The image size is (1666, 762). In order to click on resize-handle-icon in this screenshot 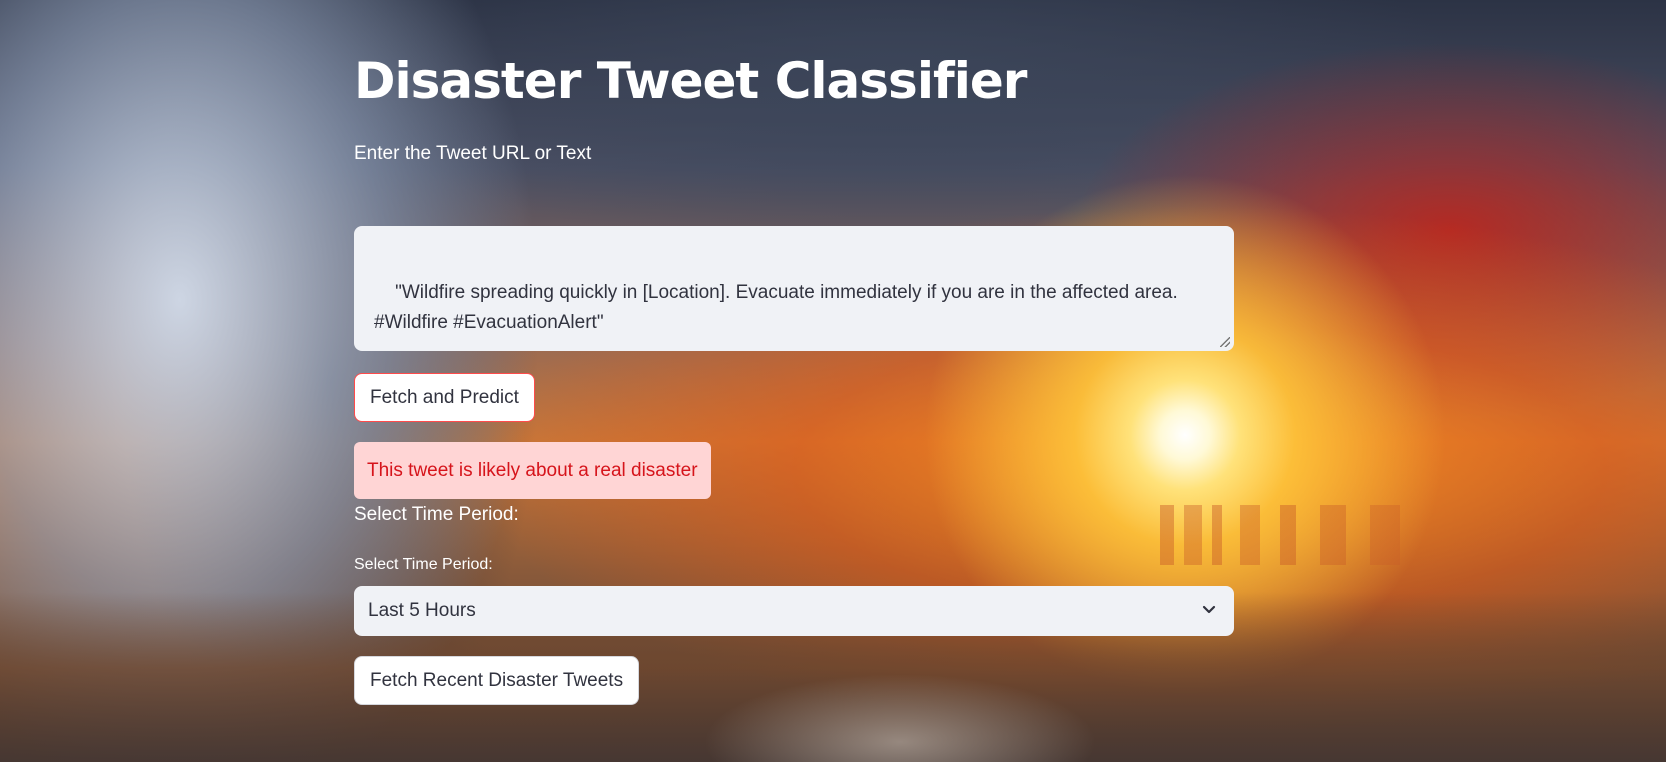, I will do `click(1225, 342)`.